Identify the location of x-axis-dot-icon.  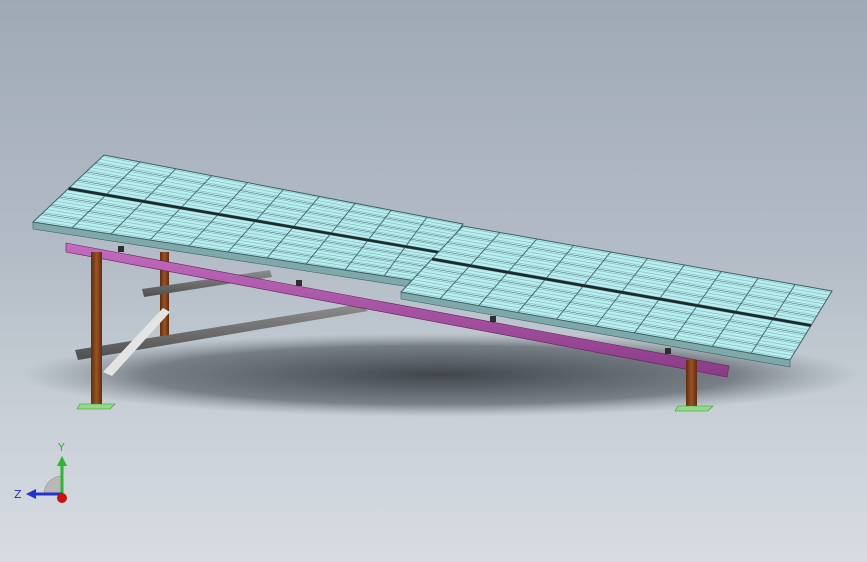
(62, 498).